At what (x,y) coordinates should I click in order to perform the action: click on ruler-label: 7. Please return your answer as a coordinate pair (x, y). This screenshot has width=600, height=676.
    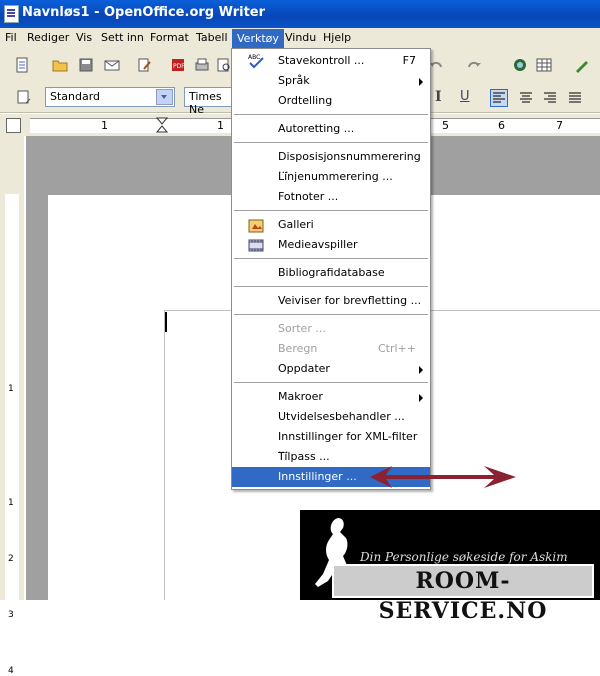
    Looking at the image, I should click on (559, 125).